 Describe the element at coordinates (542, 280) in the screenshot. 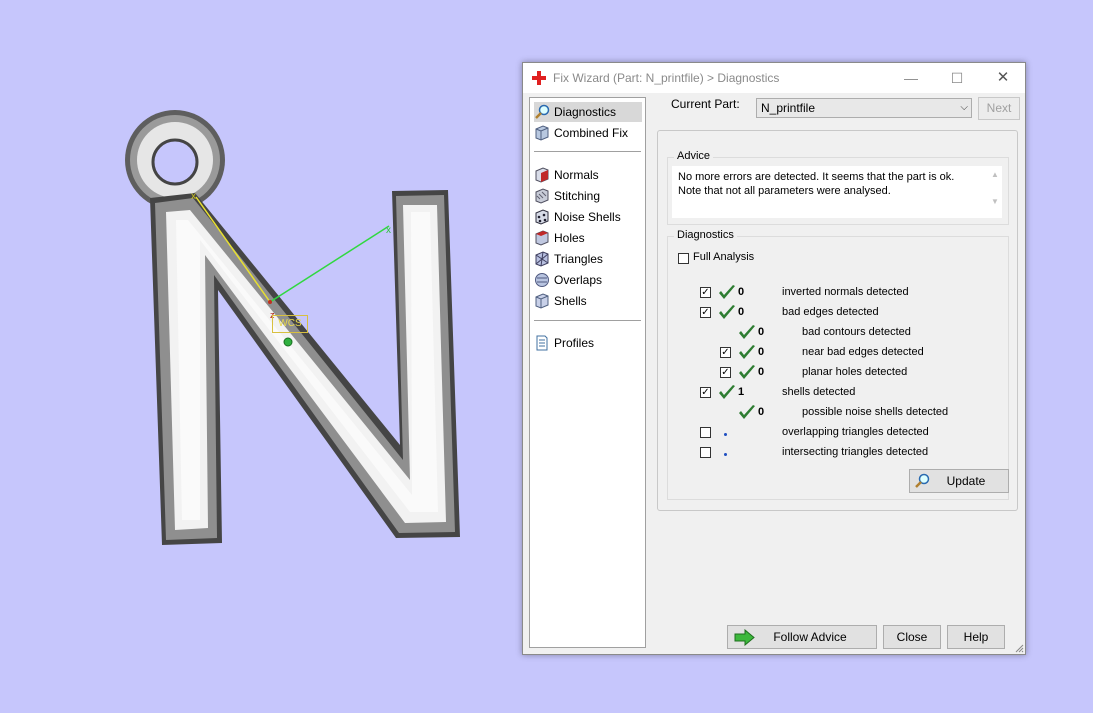

I see `overlaps-icon` at that location.